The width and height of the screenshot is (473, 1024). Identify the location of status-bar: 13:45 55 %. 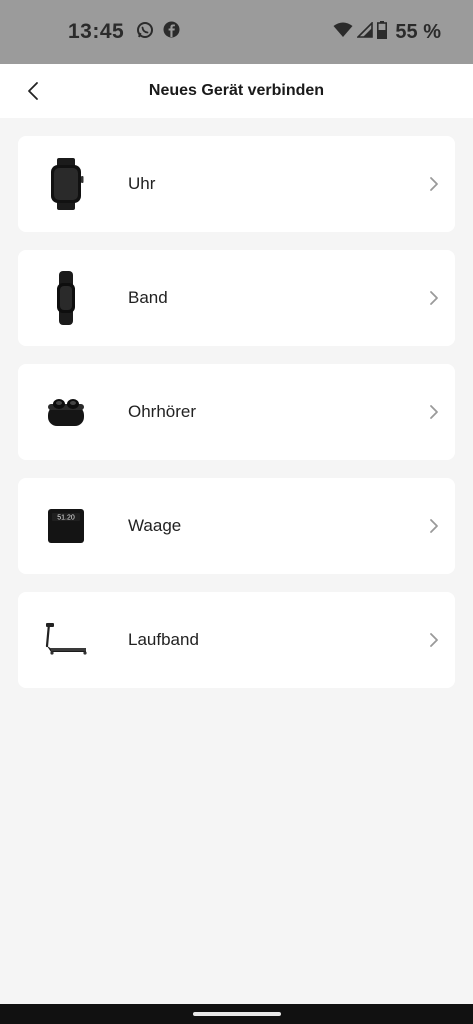
(236, 32).